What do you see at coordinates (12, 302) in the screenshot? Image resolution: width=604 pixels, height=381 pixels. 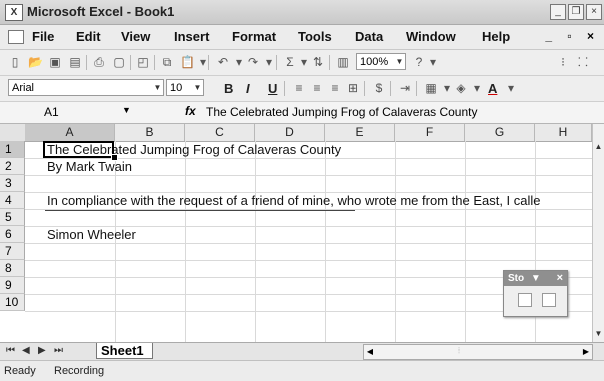 I see `row-header-10: 10` at bounding box center [12, 302].